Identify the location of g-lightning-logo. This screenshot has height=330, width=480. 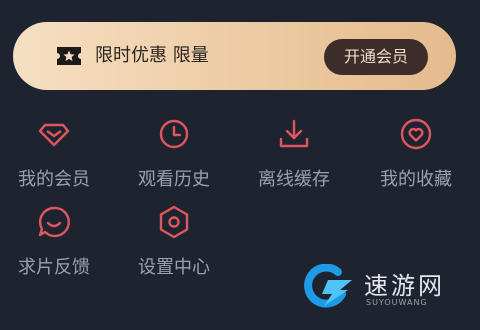
(328, 286).